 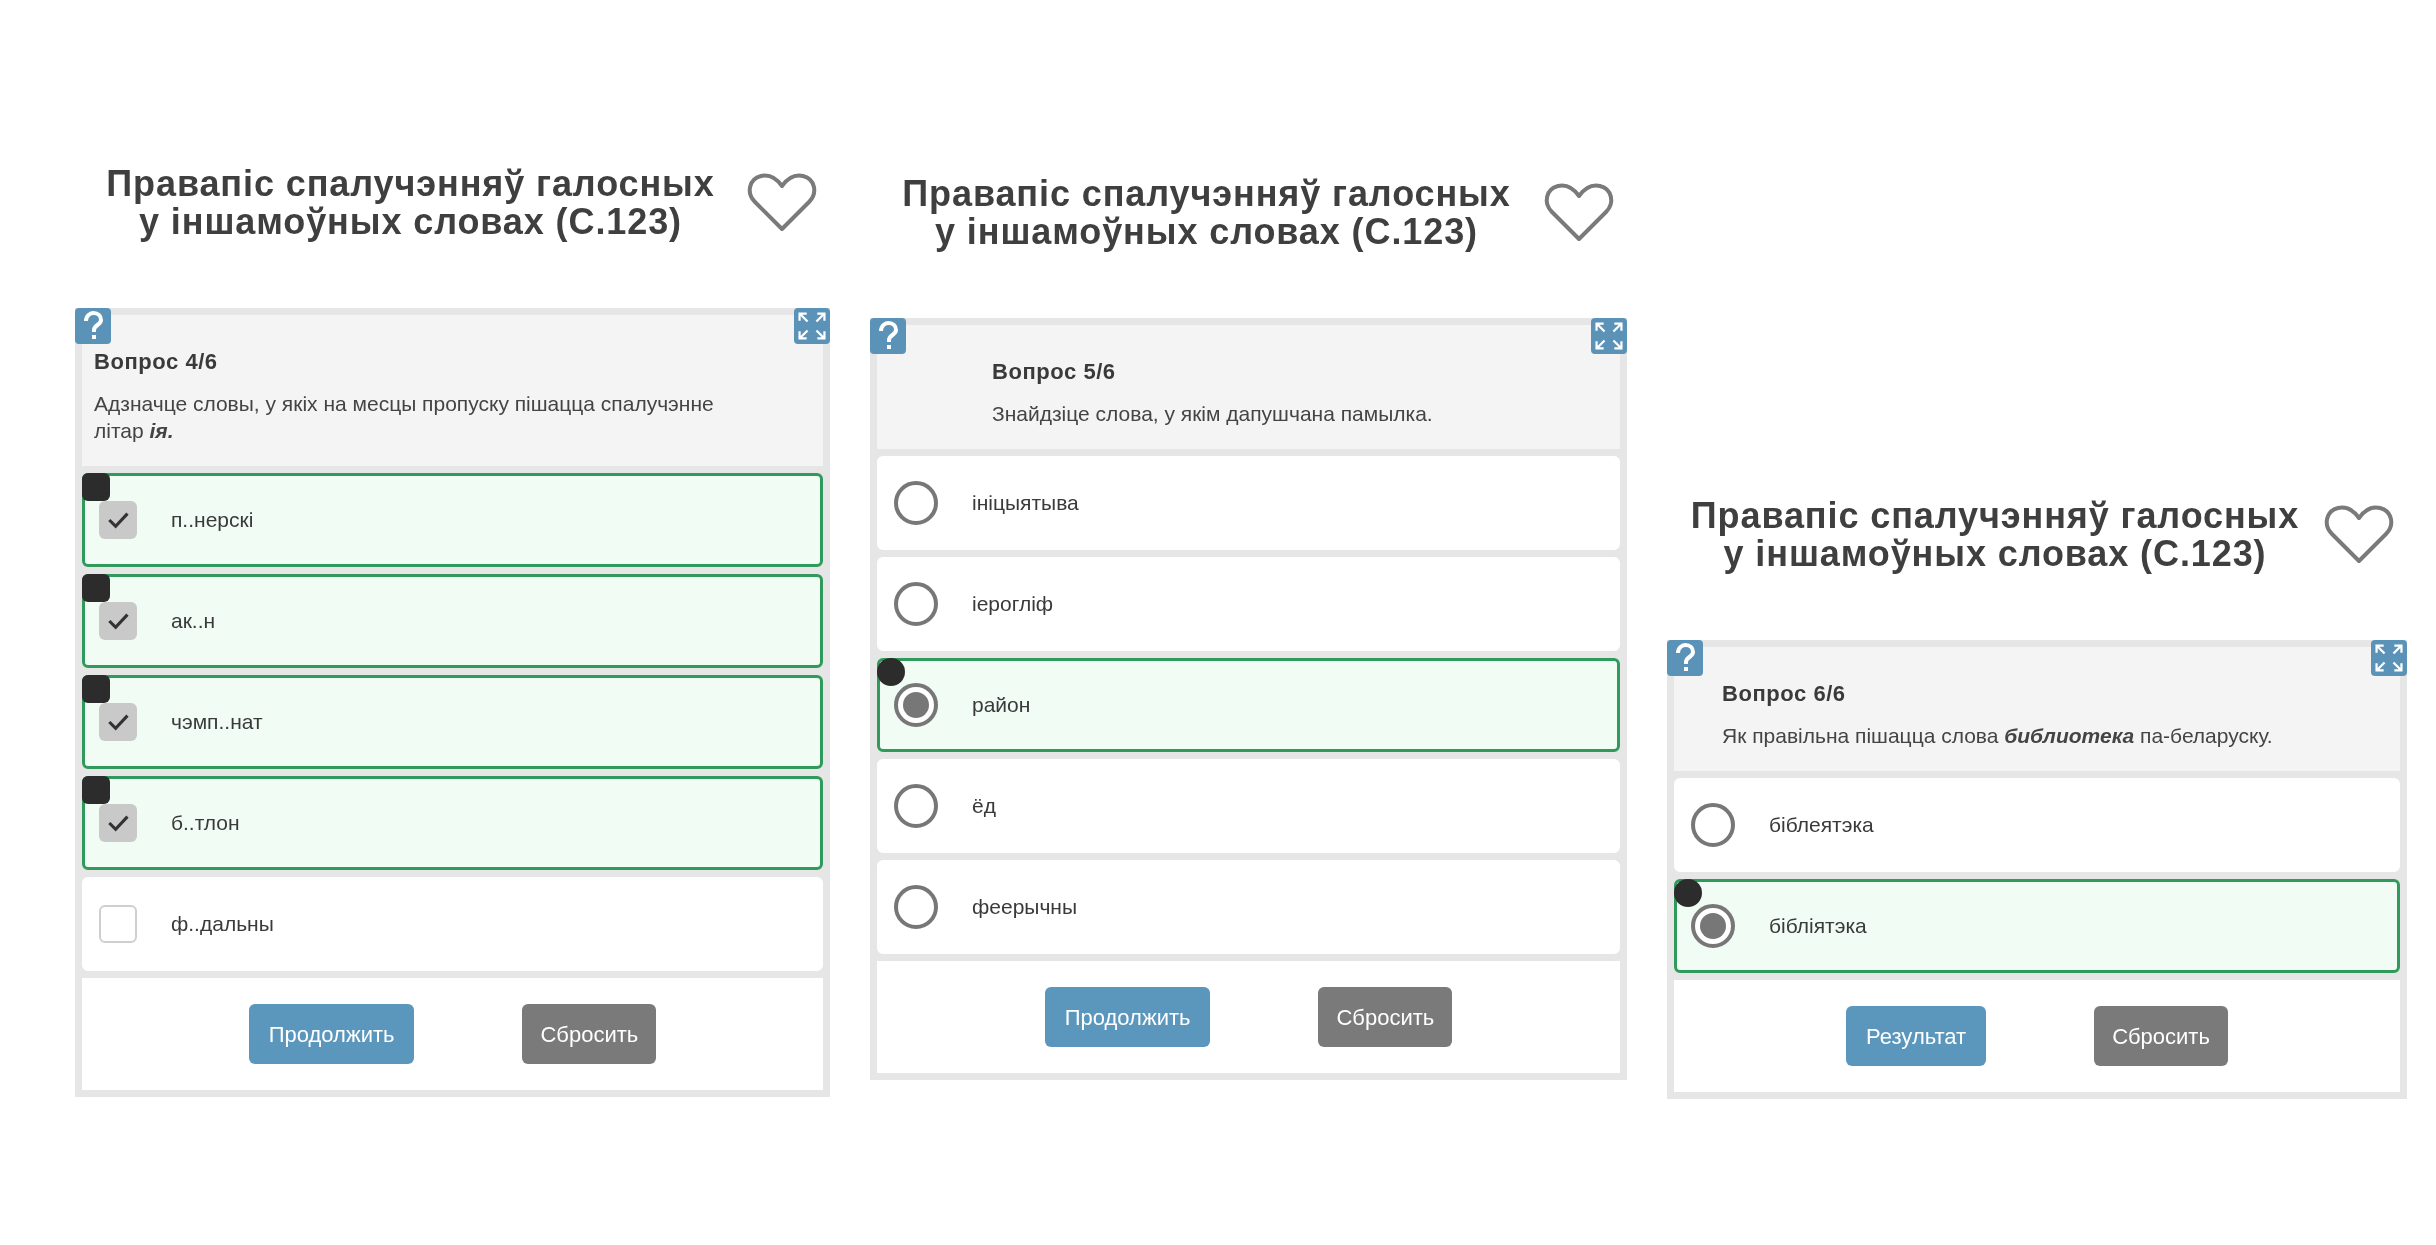 What do you see at coordinates (1248, 503) in the screenshot?
I see `answer-option: ініцыятыва` at bounding box center [1248, 503].